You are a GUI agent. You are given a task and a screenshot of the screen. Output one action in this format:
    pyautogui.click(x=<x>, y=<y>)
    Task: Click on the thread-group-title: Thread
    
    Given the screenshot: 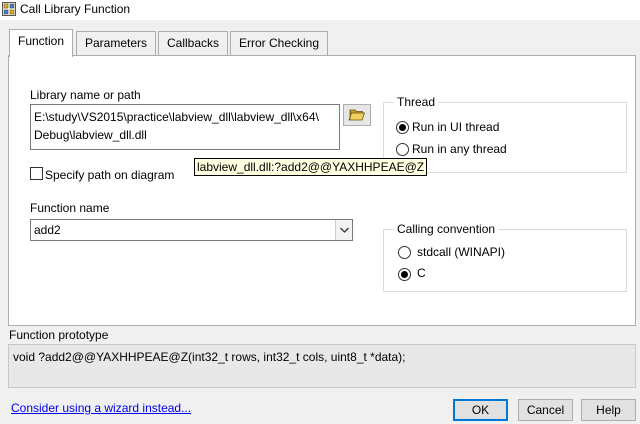 What is the action you would take?
    pyautogui.click(x=416, y=102)
    